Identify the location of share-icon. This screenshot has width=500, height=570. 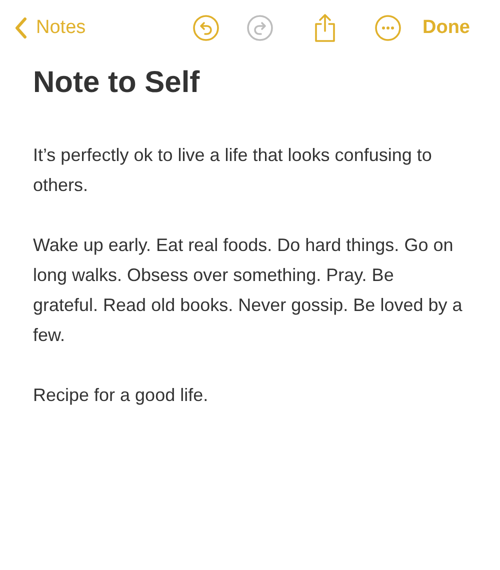
(324, 28).